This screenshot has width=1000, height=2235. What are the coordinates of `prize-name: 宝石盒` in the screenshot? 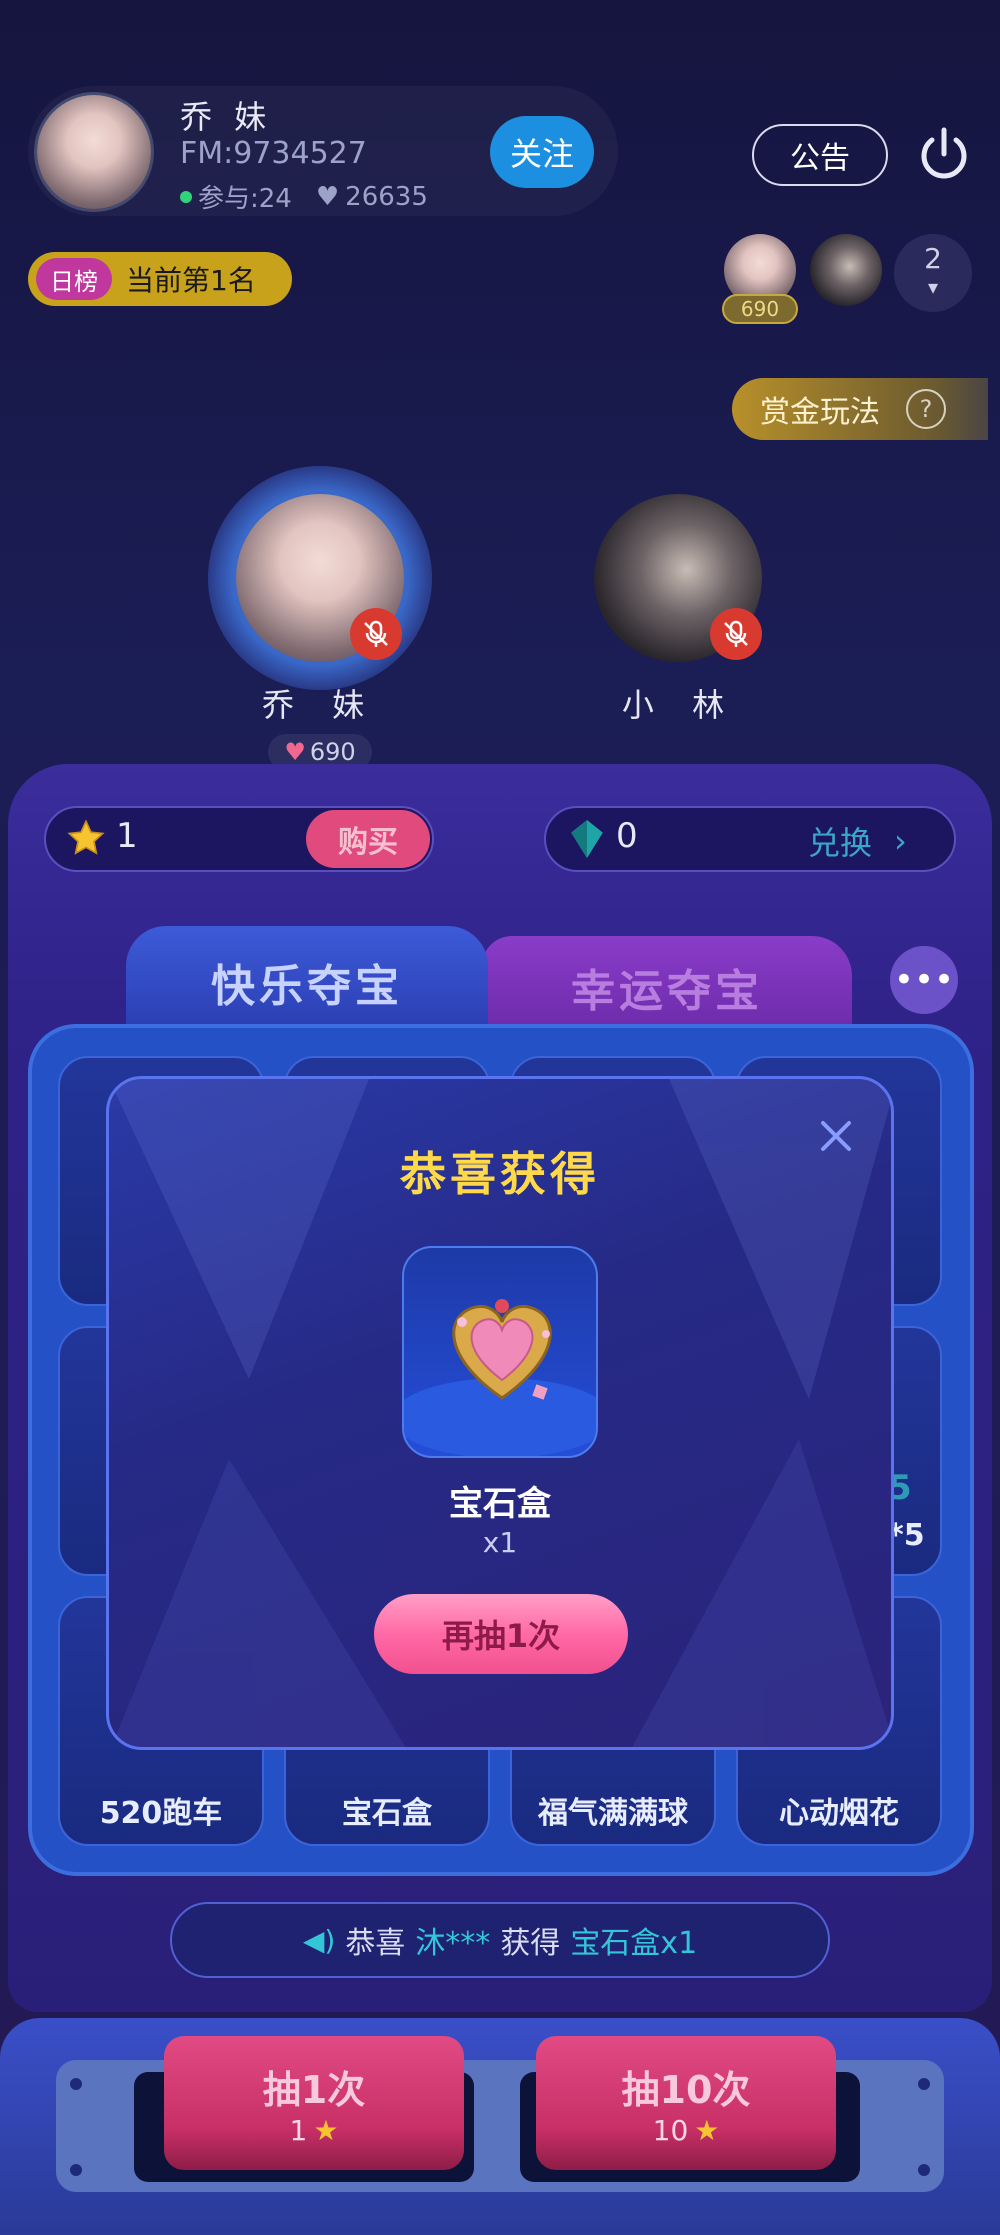 It's located at (500, 1504).